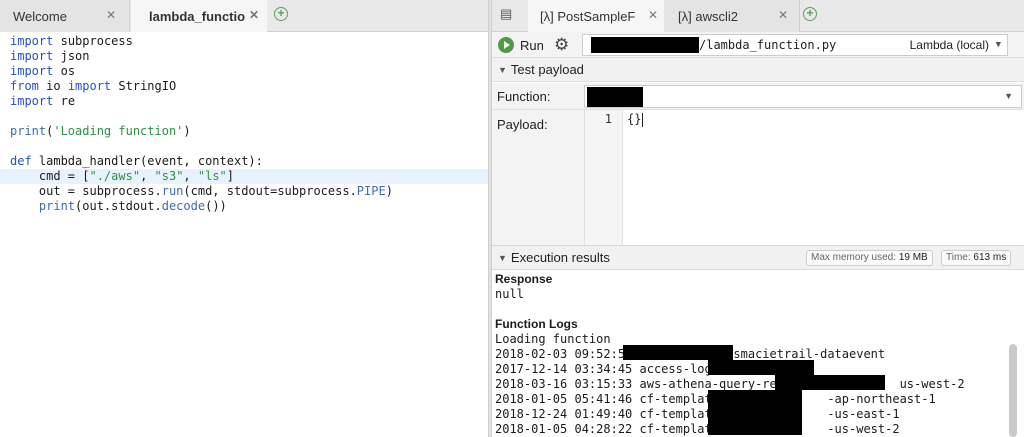 Image resolution: width=1024 pixels, height=437 pixels. I want to click on code-line: import os, so click(43, 71).